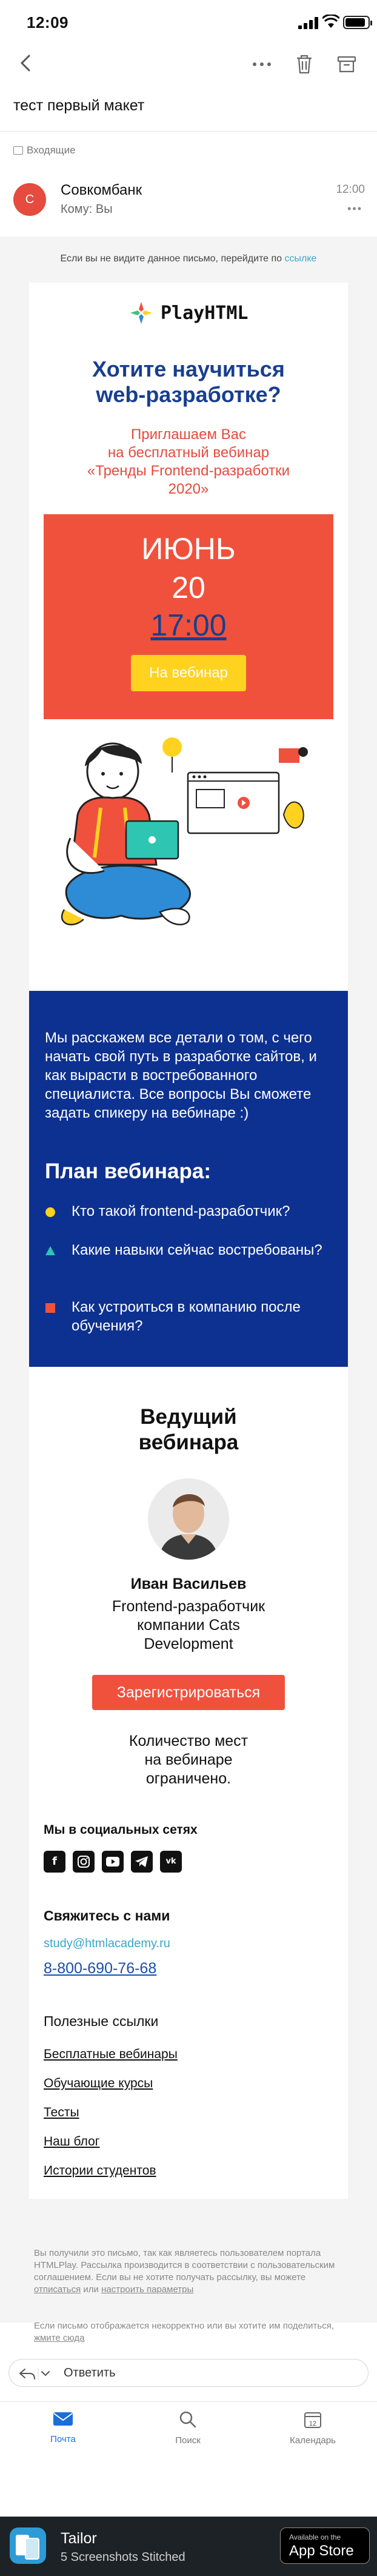 This screenshot has height=2576, width=377. Describe the element at coordinates (181, 1211) in the screenshot. I see `plan-item-text: Кто такой frontend-разработчик?` at that location.